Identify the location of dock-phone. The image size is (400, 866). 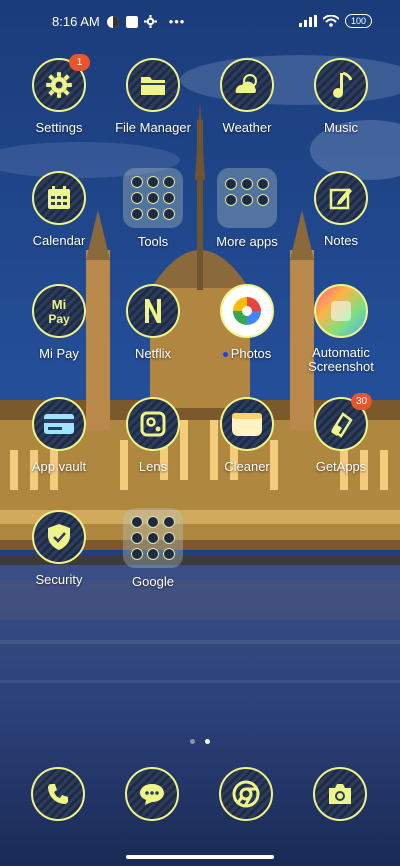
(58, 794).